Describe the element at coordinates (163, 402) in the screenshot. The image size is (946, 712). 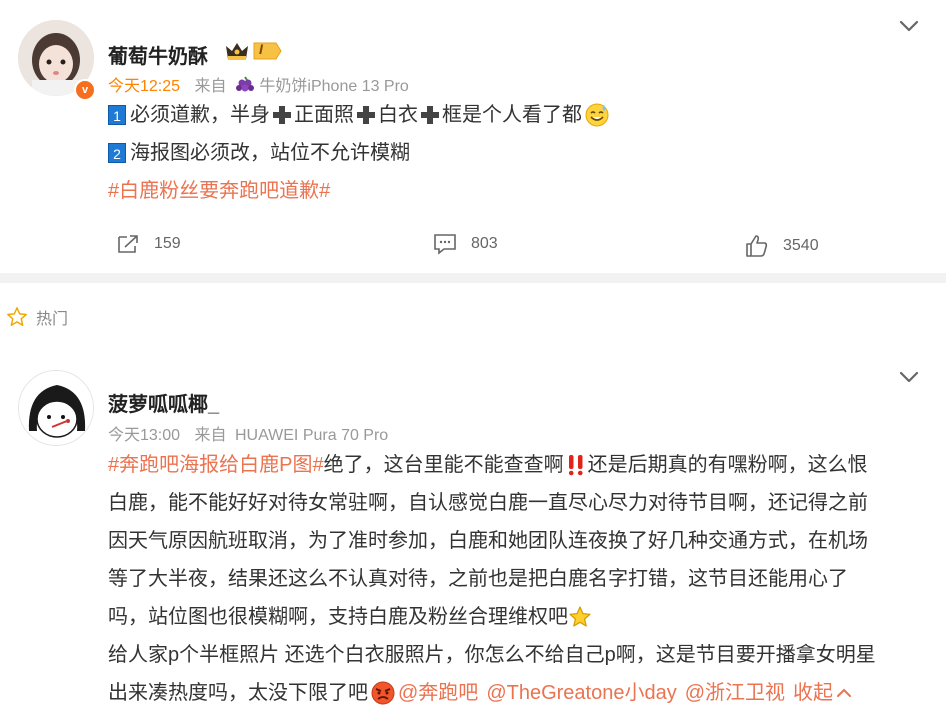
I see `username: 菠萝呱呱椰_` at that location.